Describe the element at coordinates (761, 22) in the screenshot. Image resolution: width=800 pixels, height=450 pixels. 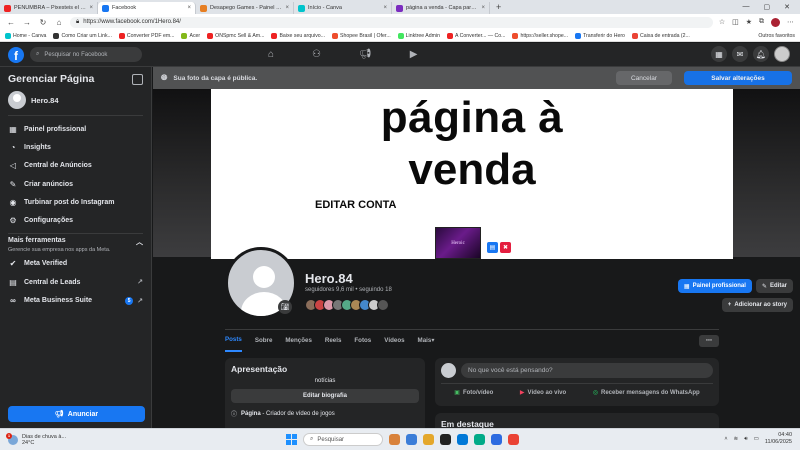
I see `collections-icon: ⧉` at that location.